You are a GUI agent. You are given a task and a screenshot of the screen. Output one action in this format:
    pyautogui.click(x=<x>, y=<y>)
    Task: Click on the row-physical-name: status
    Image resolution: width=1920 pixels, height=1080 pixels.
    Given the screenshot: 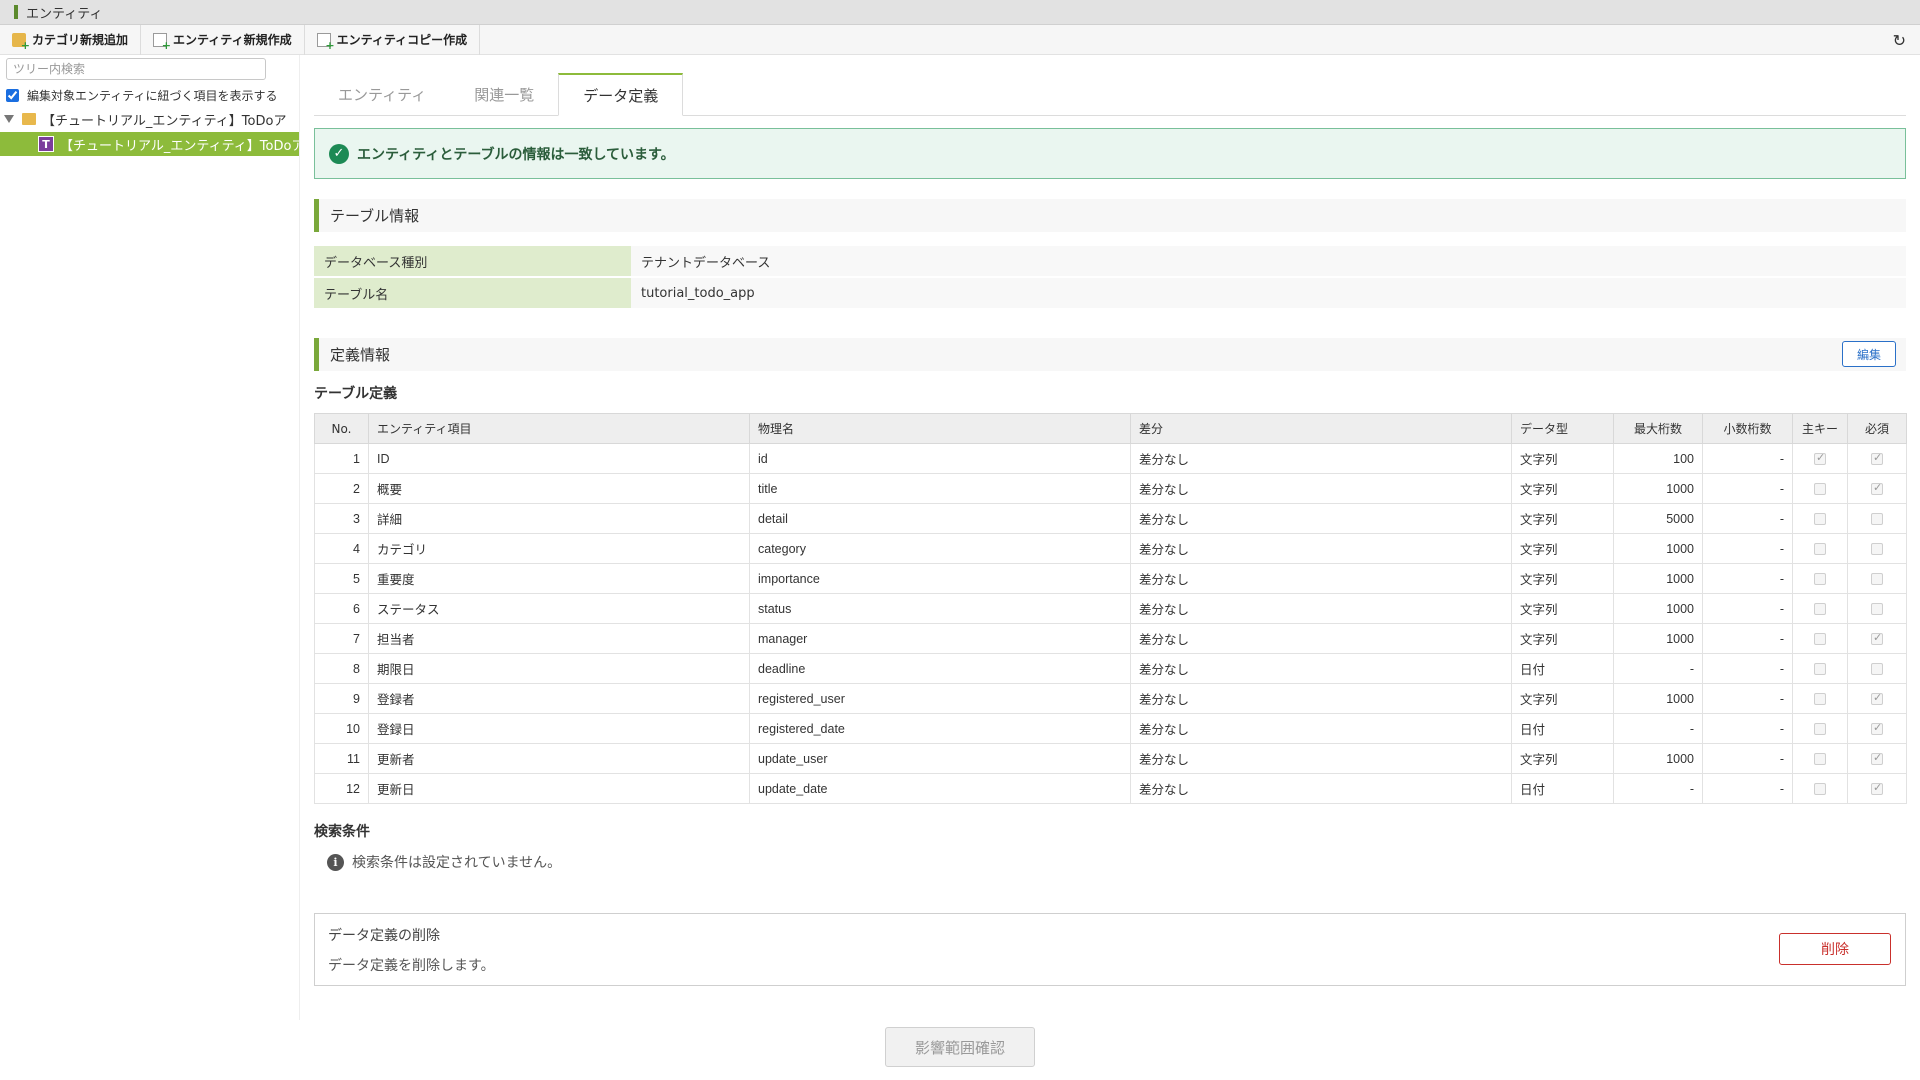 What is the action you would take?
    pyautogui.click(x=940, y=608)
    